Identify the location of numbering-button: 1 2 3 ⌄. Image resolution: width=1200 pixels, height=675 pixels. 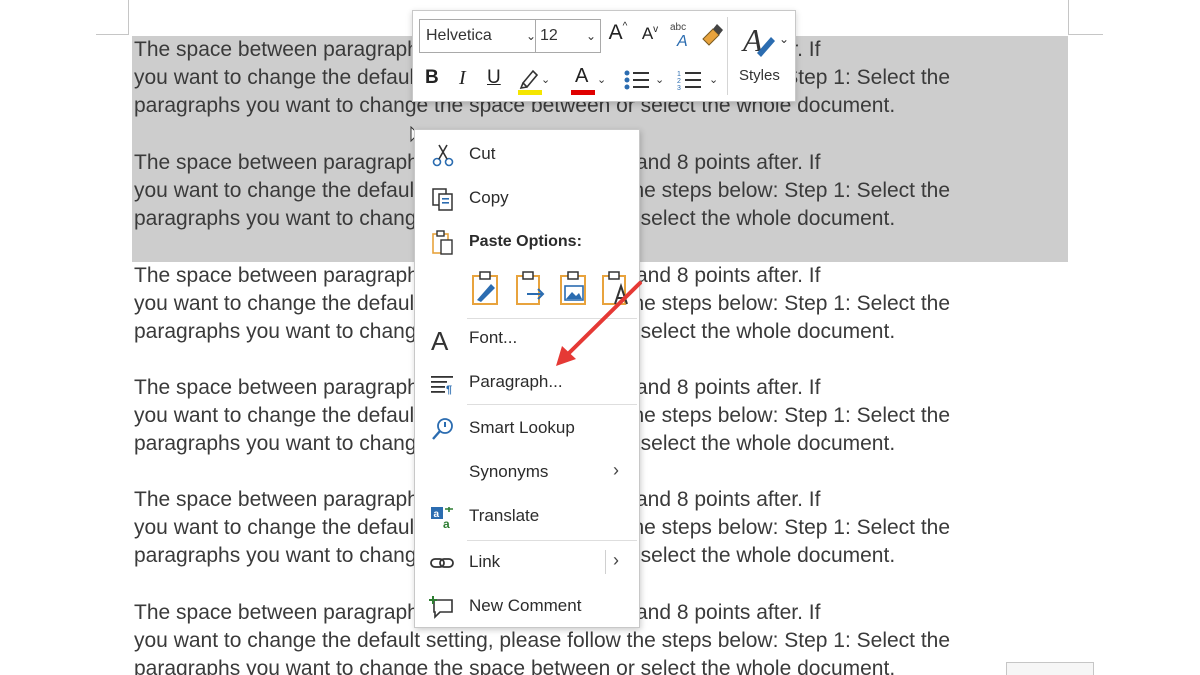
(700, 80).